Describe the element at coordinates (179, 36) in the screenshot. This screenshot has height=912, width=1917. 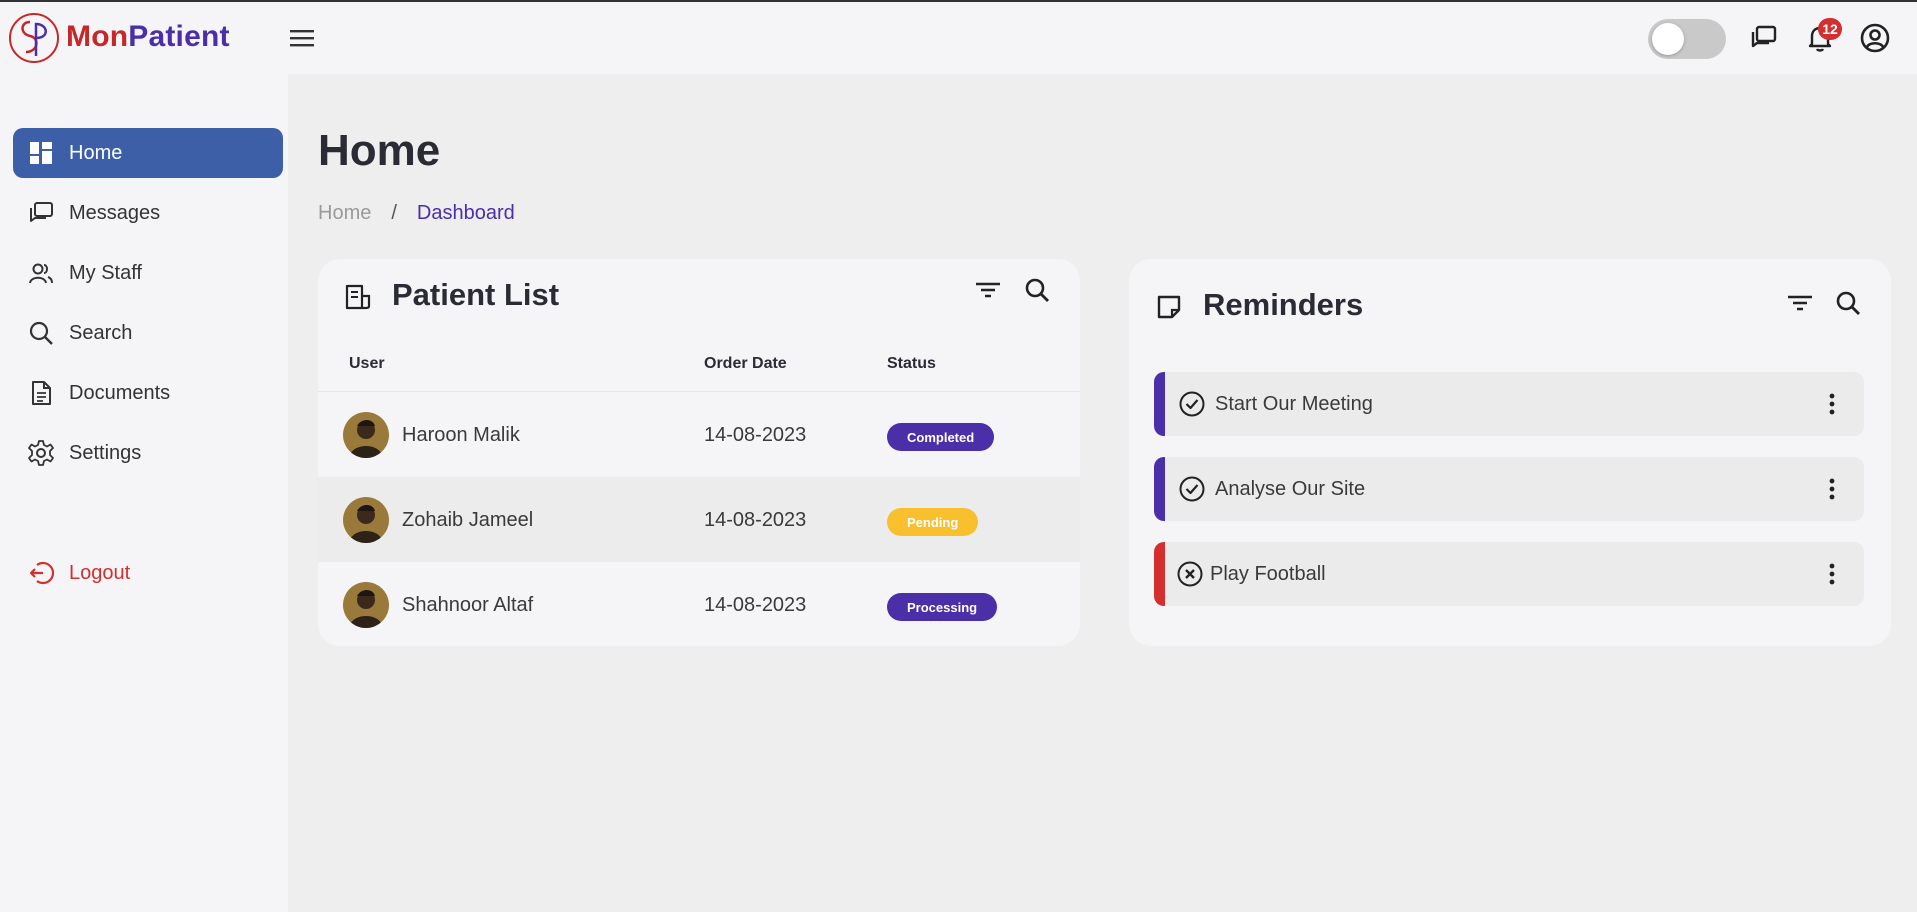
I see `brand-part-patient: Patient` at that location.